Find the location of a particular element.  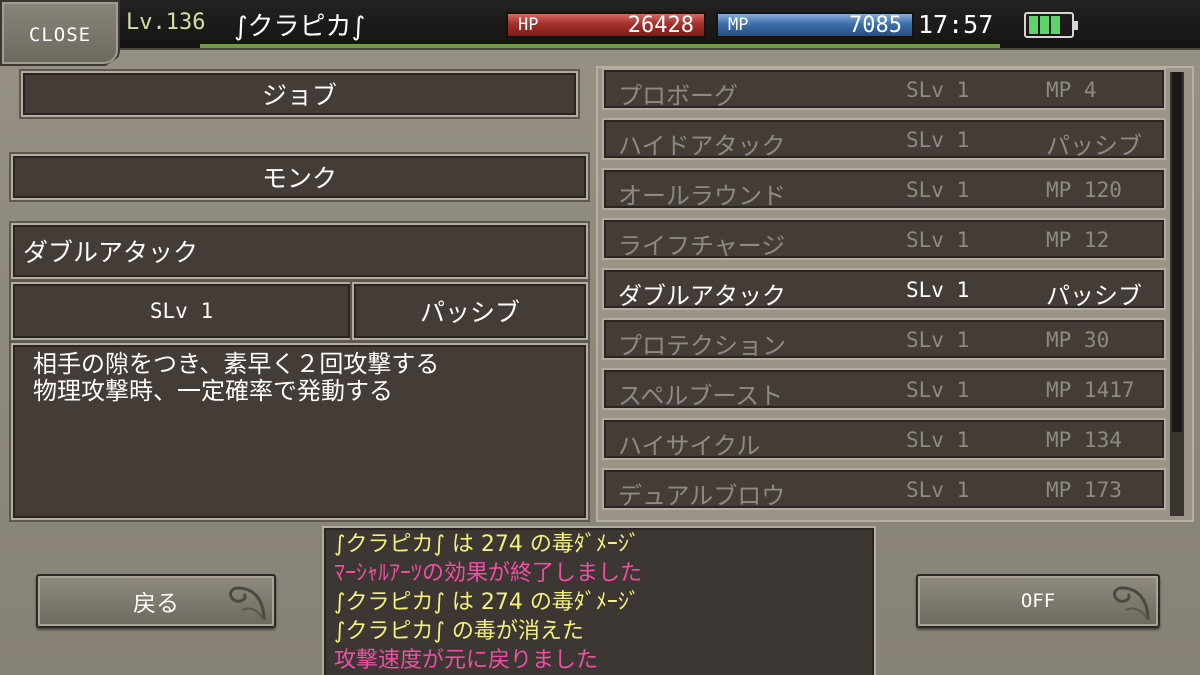

toggle-off-button: OFF is located at coordinates (1038, 601).